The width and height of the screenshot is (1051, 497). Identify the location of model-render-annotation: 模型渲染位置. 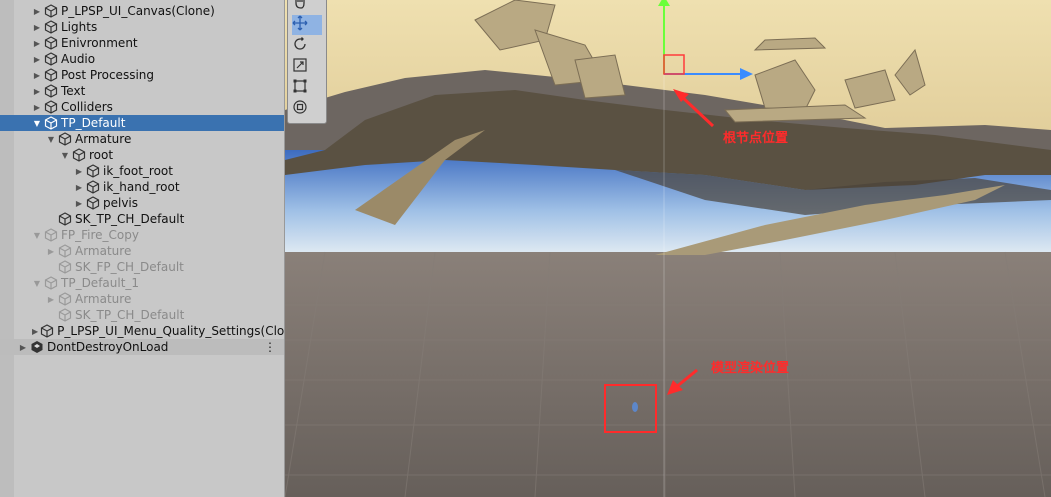
(750, 368).